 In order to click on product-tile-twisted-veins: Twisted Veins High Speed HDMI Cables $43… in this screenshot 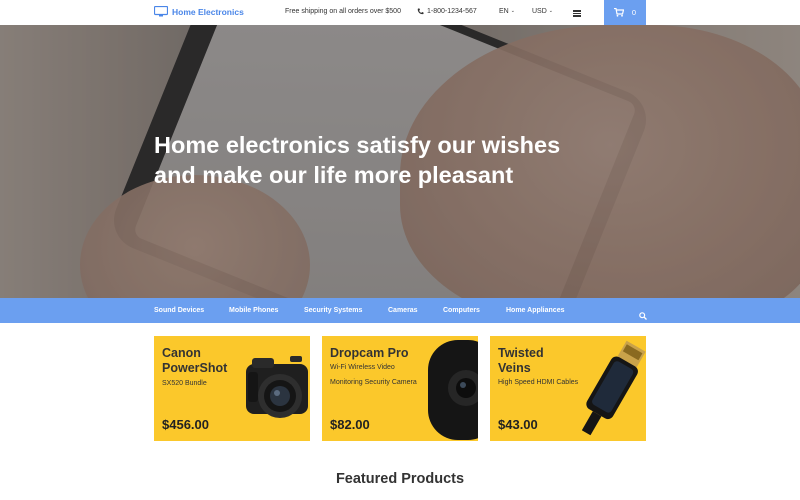, I will do `click(568, 388)`.